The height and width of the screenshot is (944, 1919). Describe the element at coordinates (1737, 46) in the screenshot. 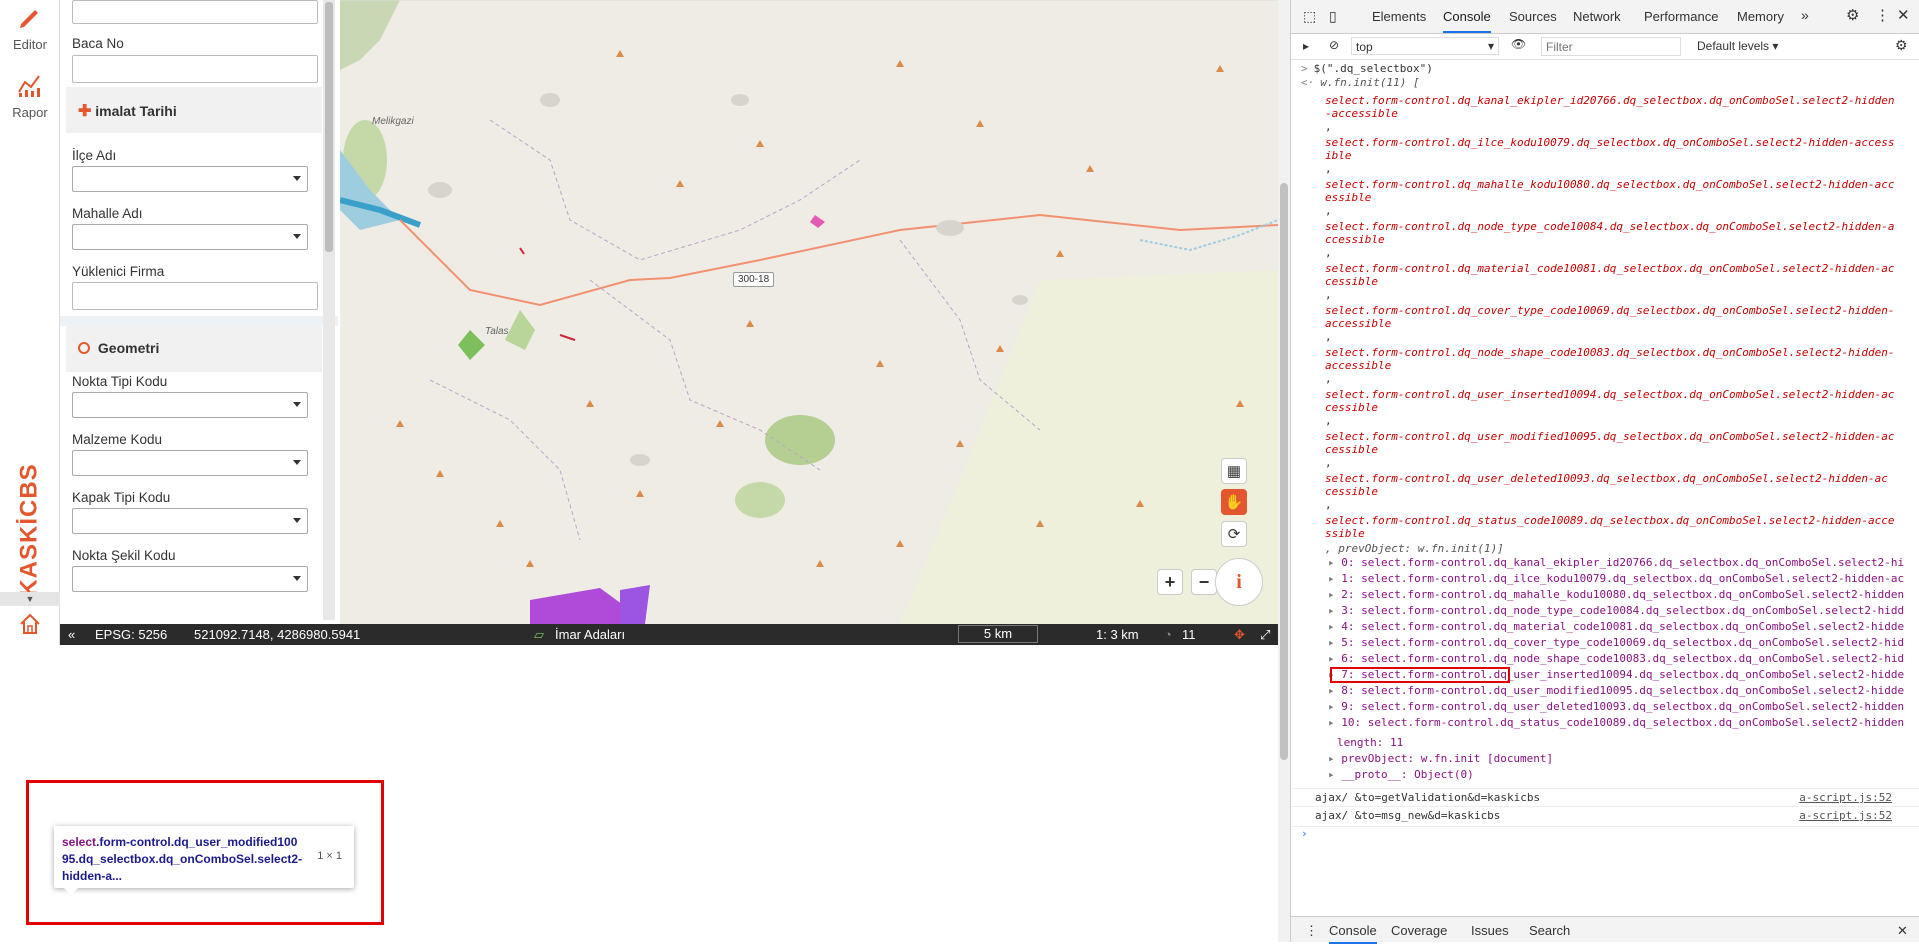

I see `levels-select: Default levels ▾` at that location.